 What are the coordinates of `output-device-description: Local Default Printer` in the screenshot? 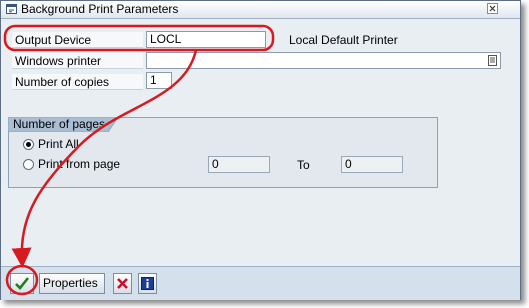 It's located at (343, 40).